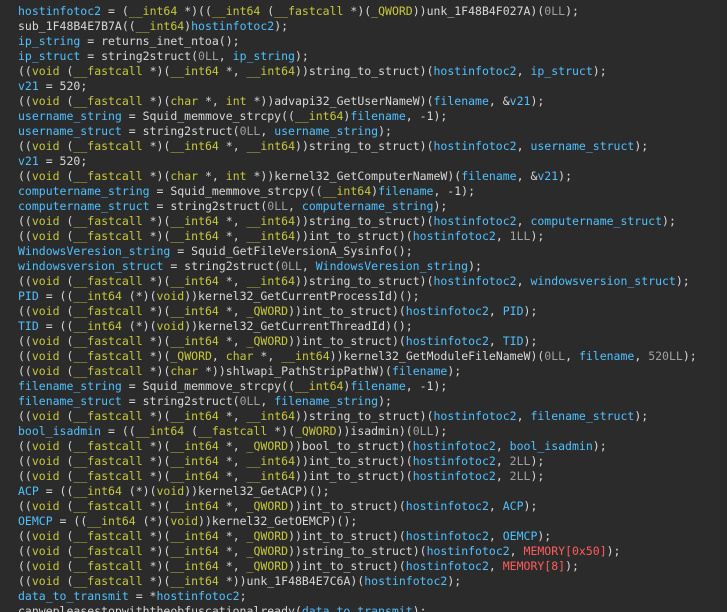 This screenshot has height=612, width=727. I want to click on code-line: data_to_transmit = *hostinfotoc2;, so click(372, 596).